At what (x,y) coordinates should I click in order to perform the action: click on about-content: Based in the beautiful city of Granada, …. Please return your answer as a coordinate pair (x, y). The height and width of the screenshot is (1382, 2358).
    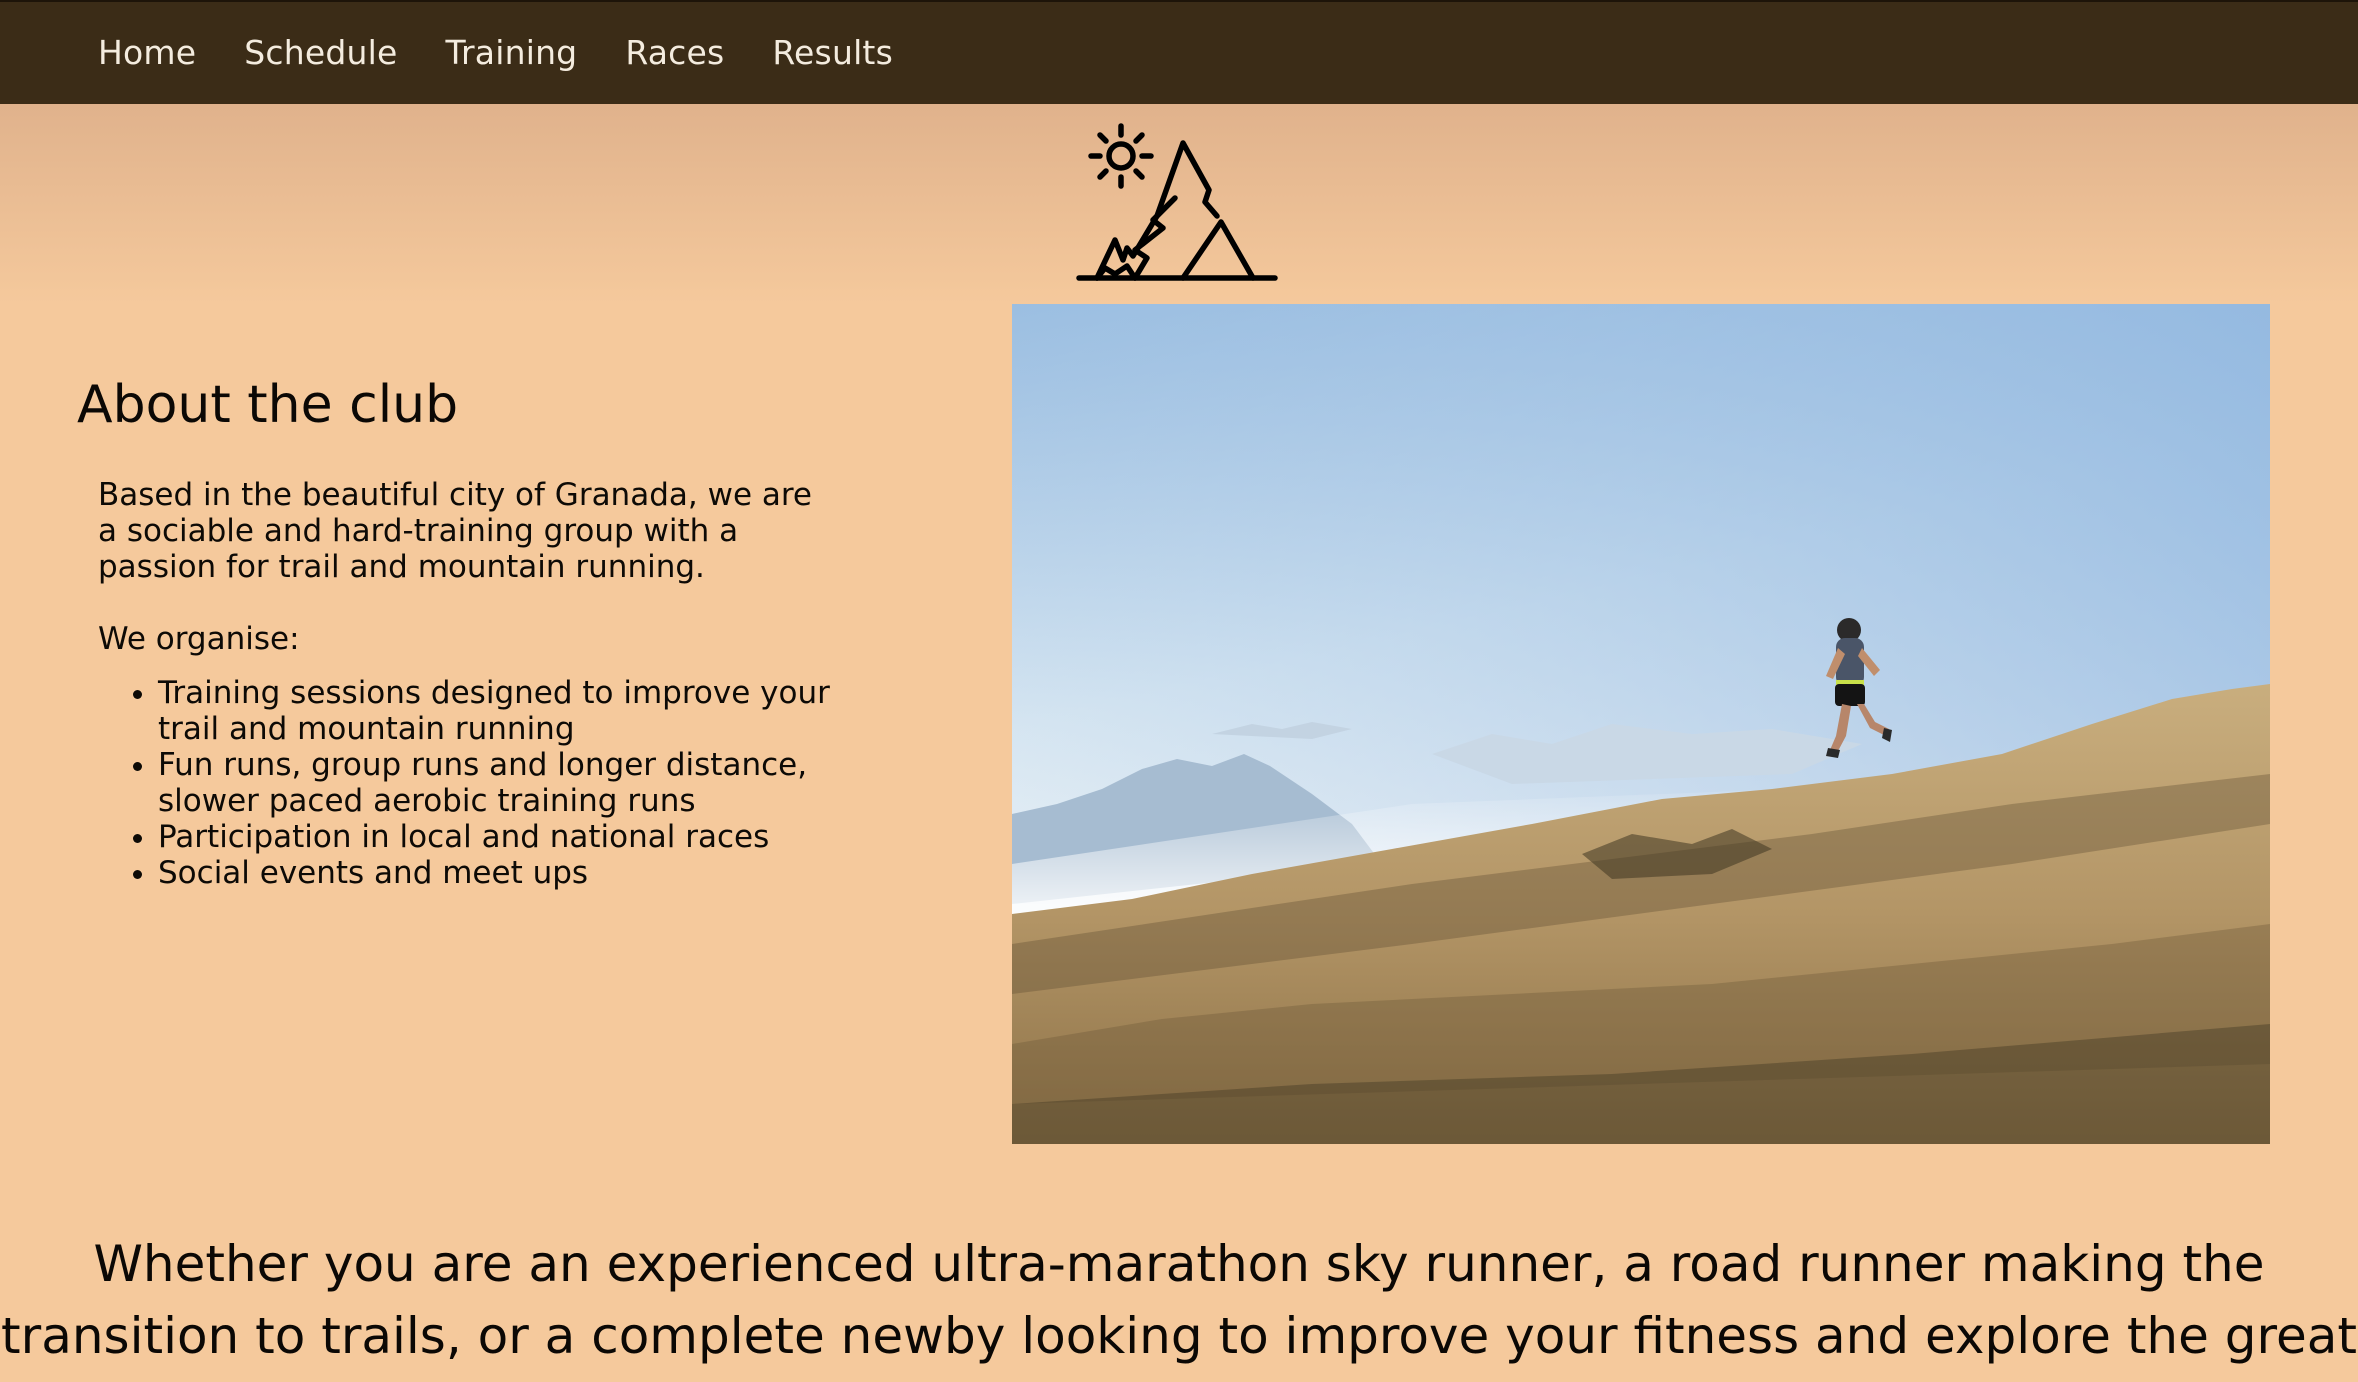
    Looking at the image, I should click on (468, 684).